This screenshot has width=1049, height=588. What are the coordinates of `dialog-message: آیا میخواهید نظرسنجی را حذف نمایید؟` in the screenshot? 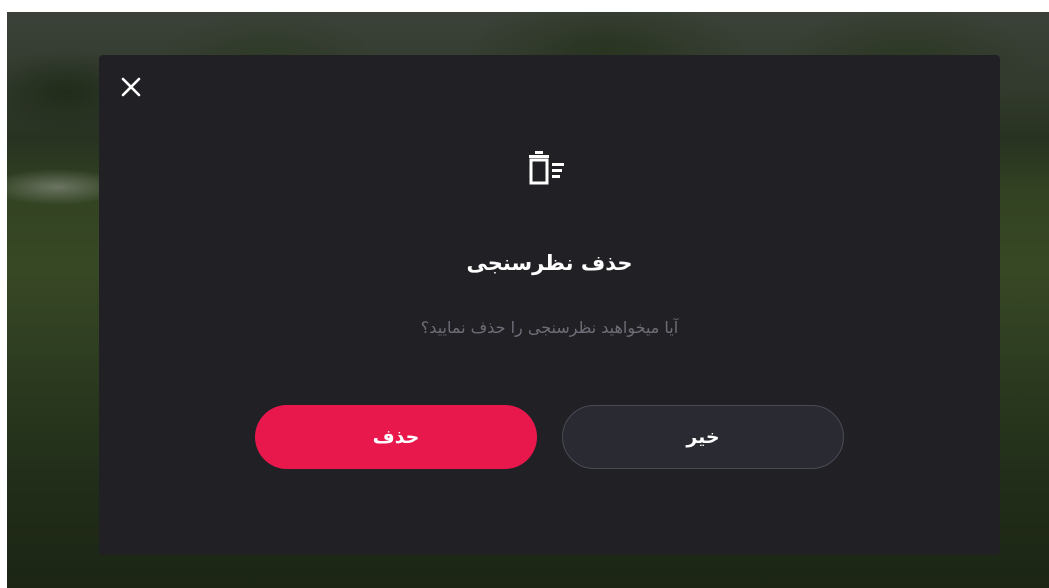 It's located at (549, 327).